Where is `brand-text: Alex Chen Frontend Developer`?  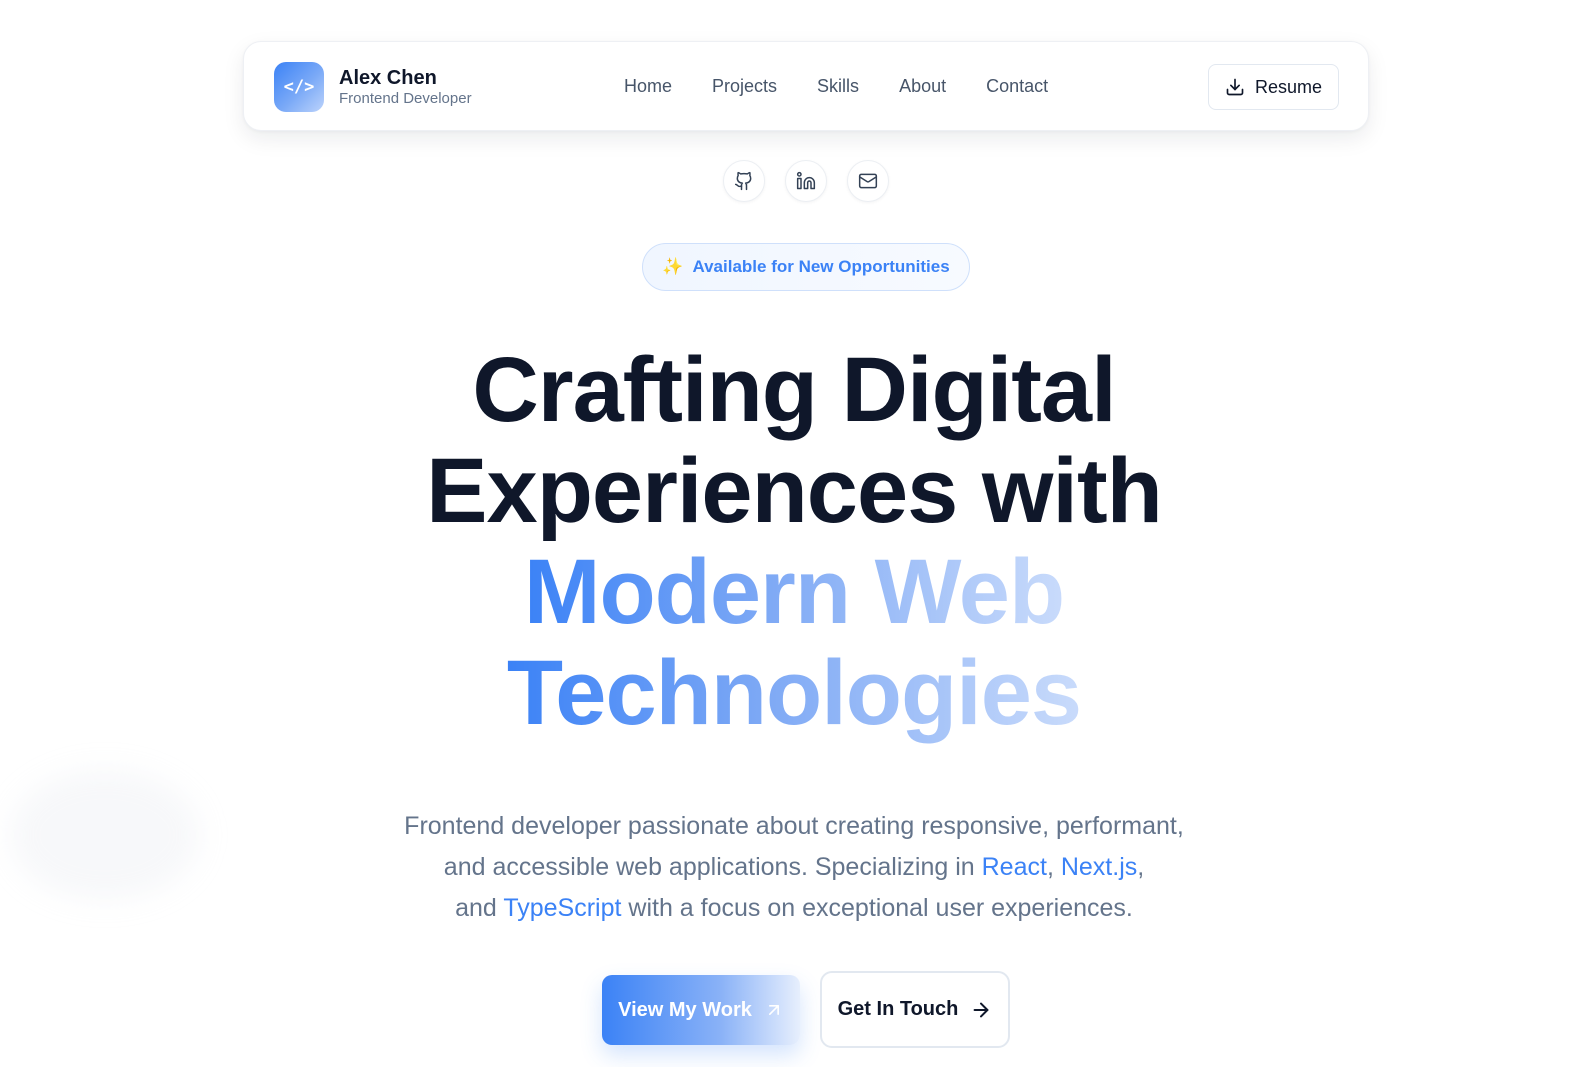
brand-text: Alex Chen Frontend Developer is located at coordinates (405, 87).